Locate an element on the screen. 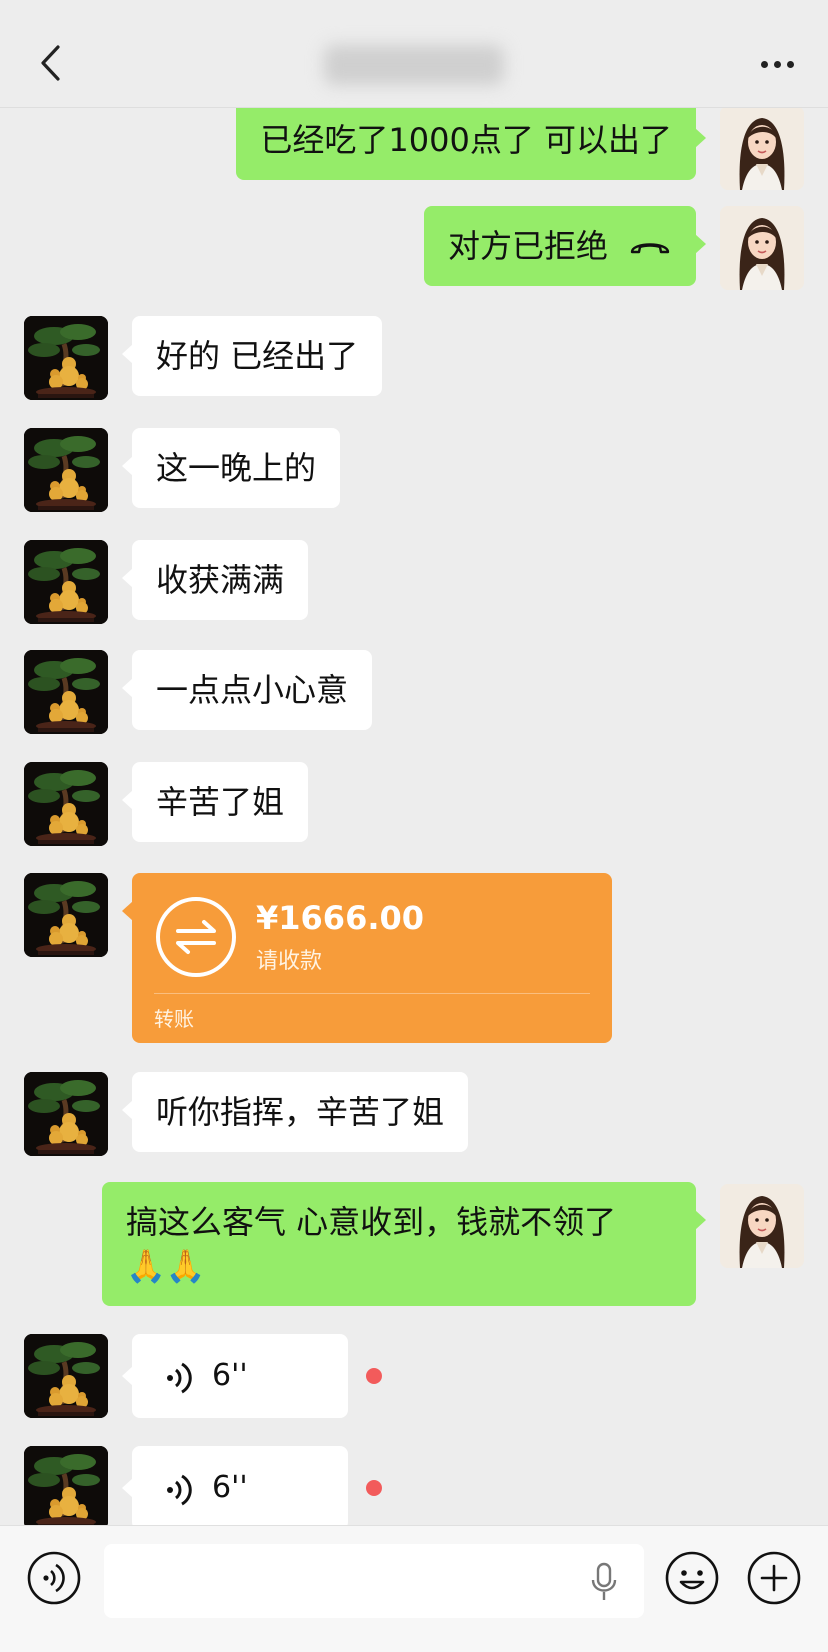  transfer-label: 转账 is located at coordinates (174, 1019).